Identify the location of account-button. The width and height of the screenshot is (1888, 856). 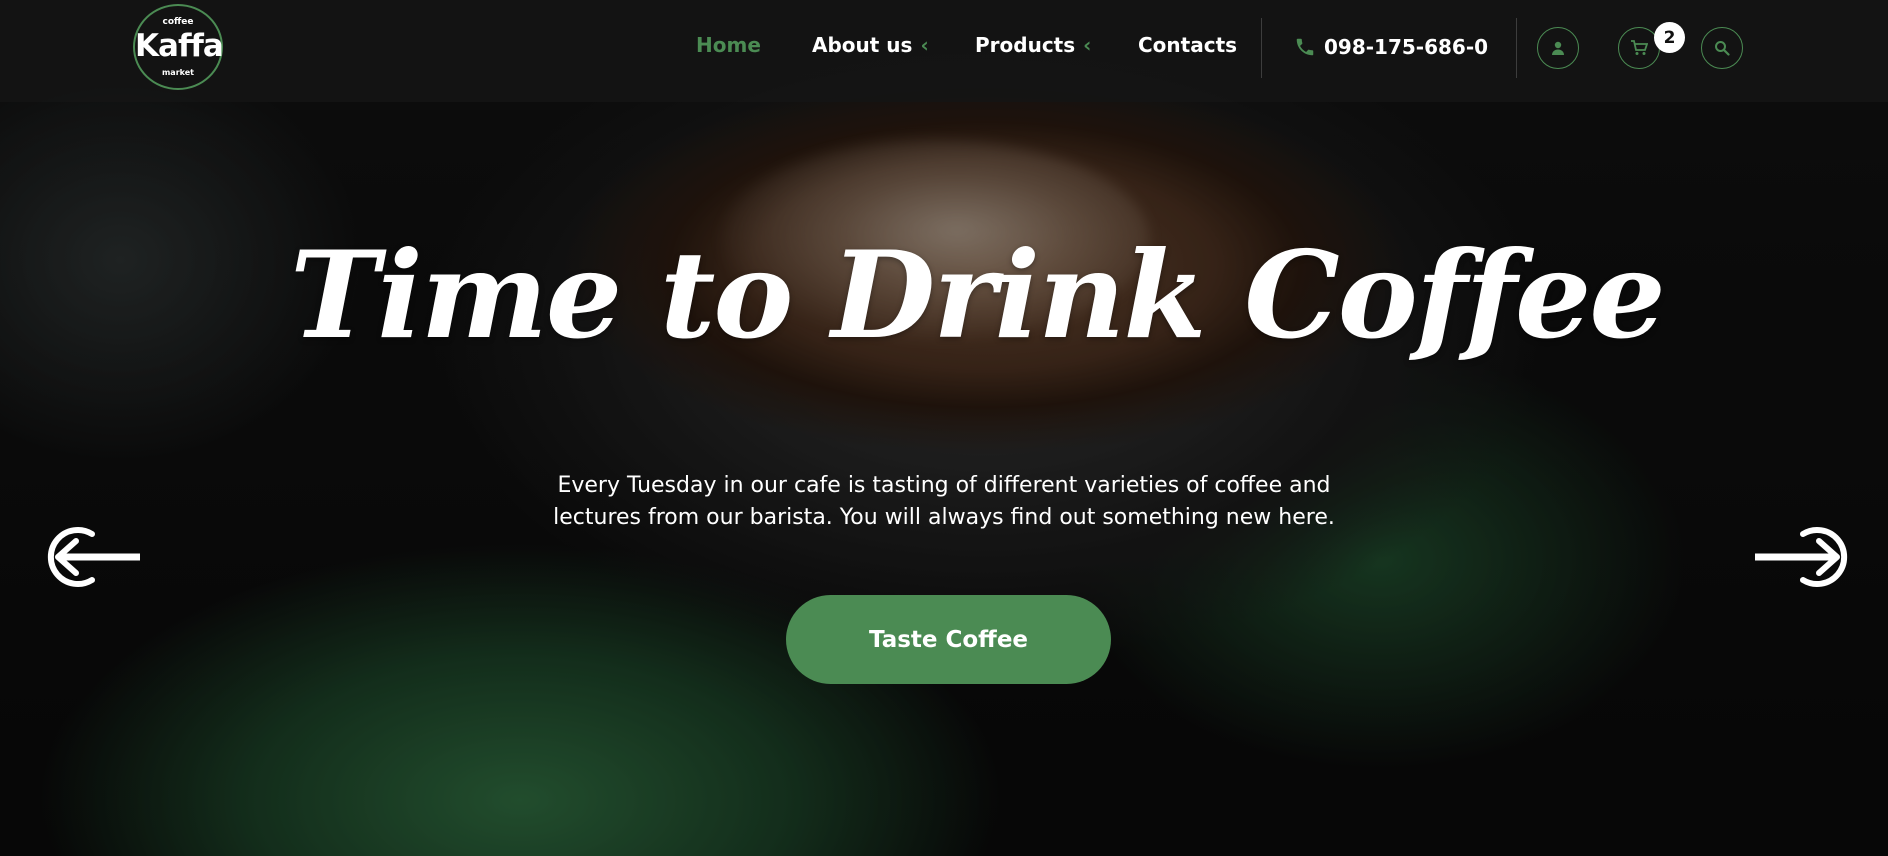
(1558, 48).